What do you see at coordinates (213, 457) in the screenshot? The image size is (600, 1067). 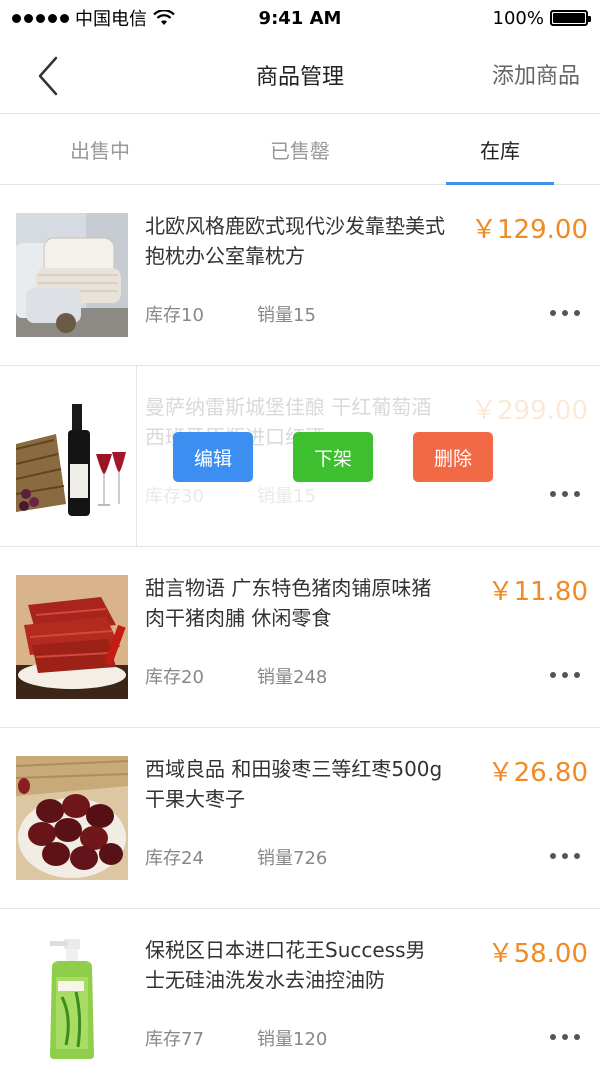 I see `edit-button: 编辑` at bounding box center [213, 457].